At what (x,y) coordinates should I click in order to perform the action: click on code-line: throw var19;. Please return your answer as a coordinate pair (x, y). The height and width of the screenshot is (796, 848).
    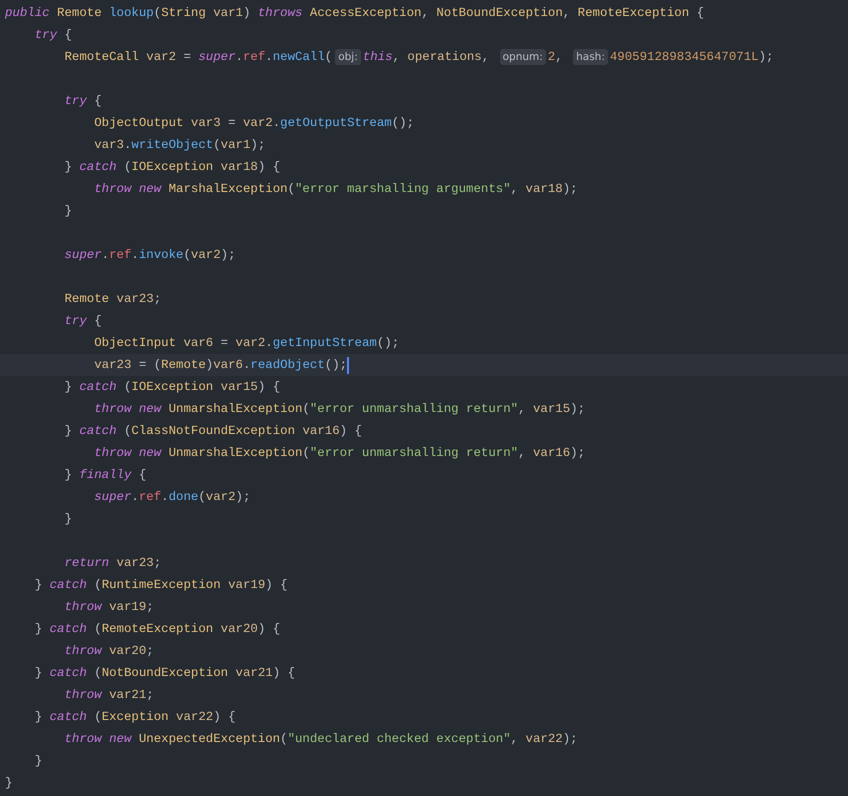
    Looking at the image, I should click on (109, 607).